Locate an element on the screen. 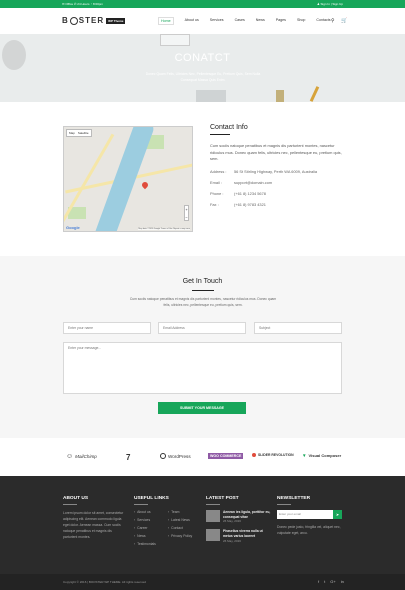 The width and height of the screenshot is (405, 590). map-type-satellite: Satellite is located at coordinates (83, 133).